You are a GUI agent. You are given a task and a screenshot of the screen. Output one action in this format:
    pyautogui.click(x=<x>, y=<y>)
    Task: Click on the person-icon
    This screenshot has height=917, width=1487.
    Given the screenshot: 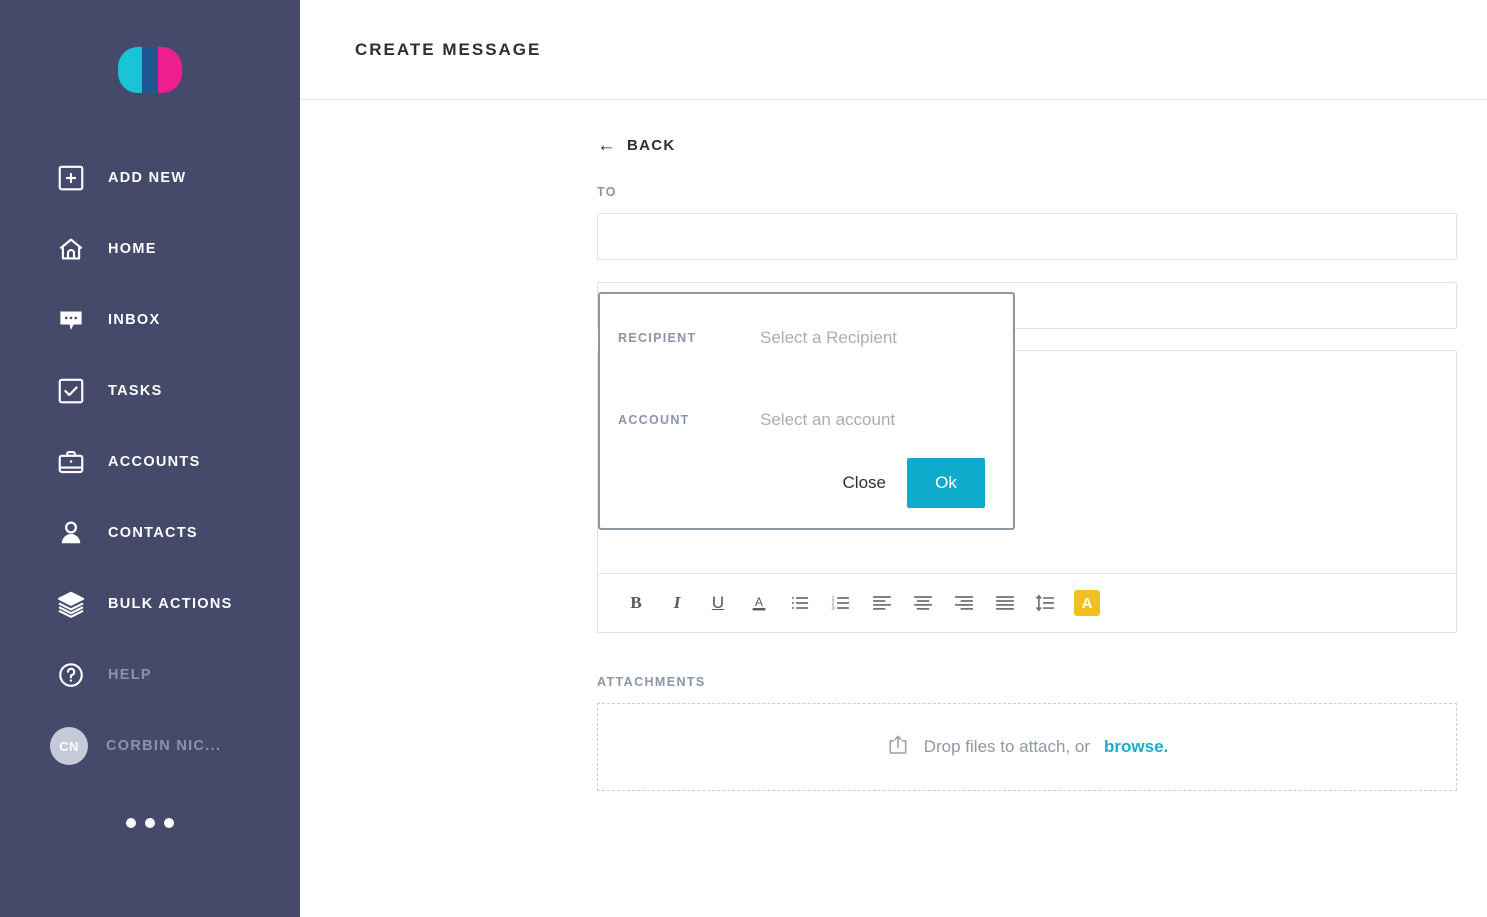 What is the action you would take?
    pyautogui.click(x=71, y=533)
    